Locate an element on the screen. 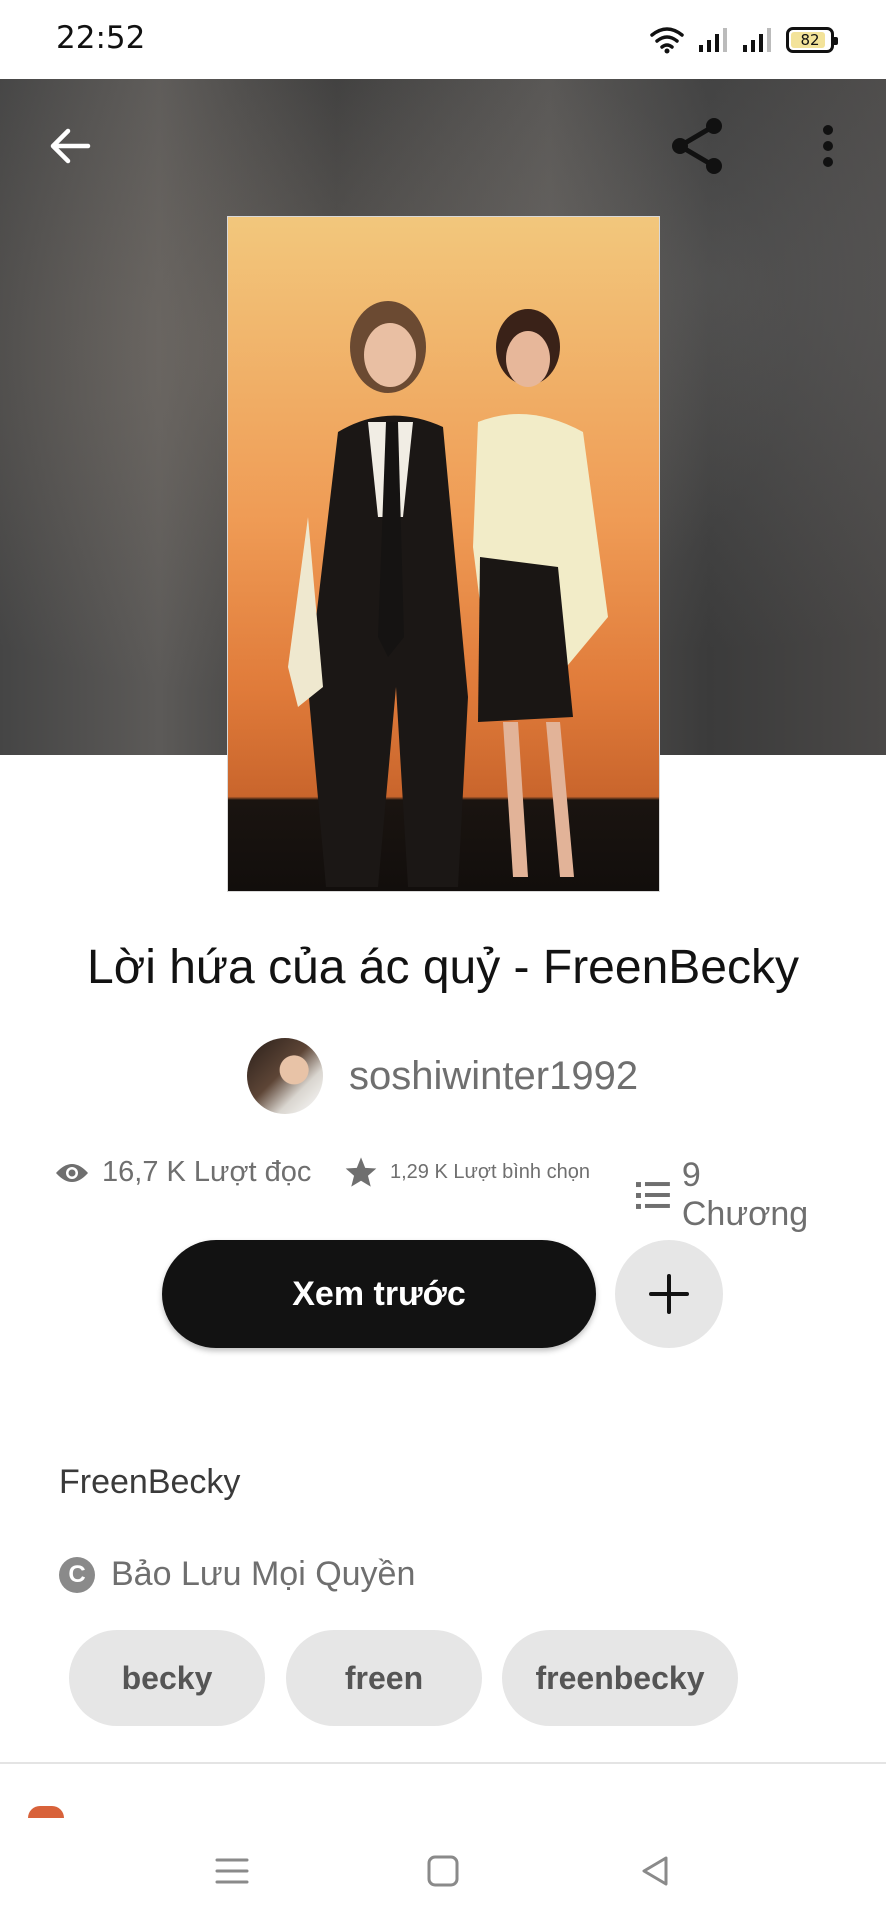 The width and height of the screenshot is (886, 1920). copyright-text: Bảo Lưu Mọi Quyền is located at coordinates (263, 1574).